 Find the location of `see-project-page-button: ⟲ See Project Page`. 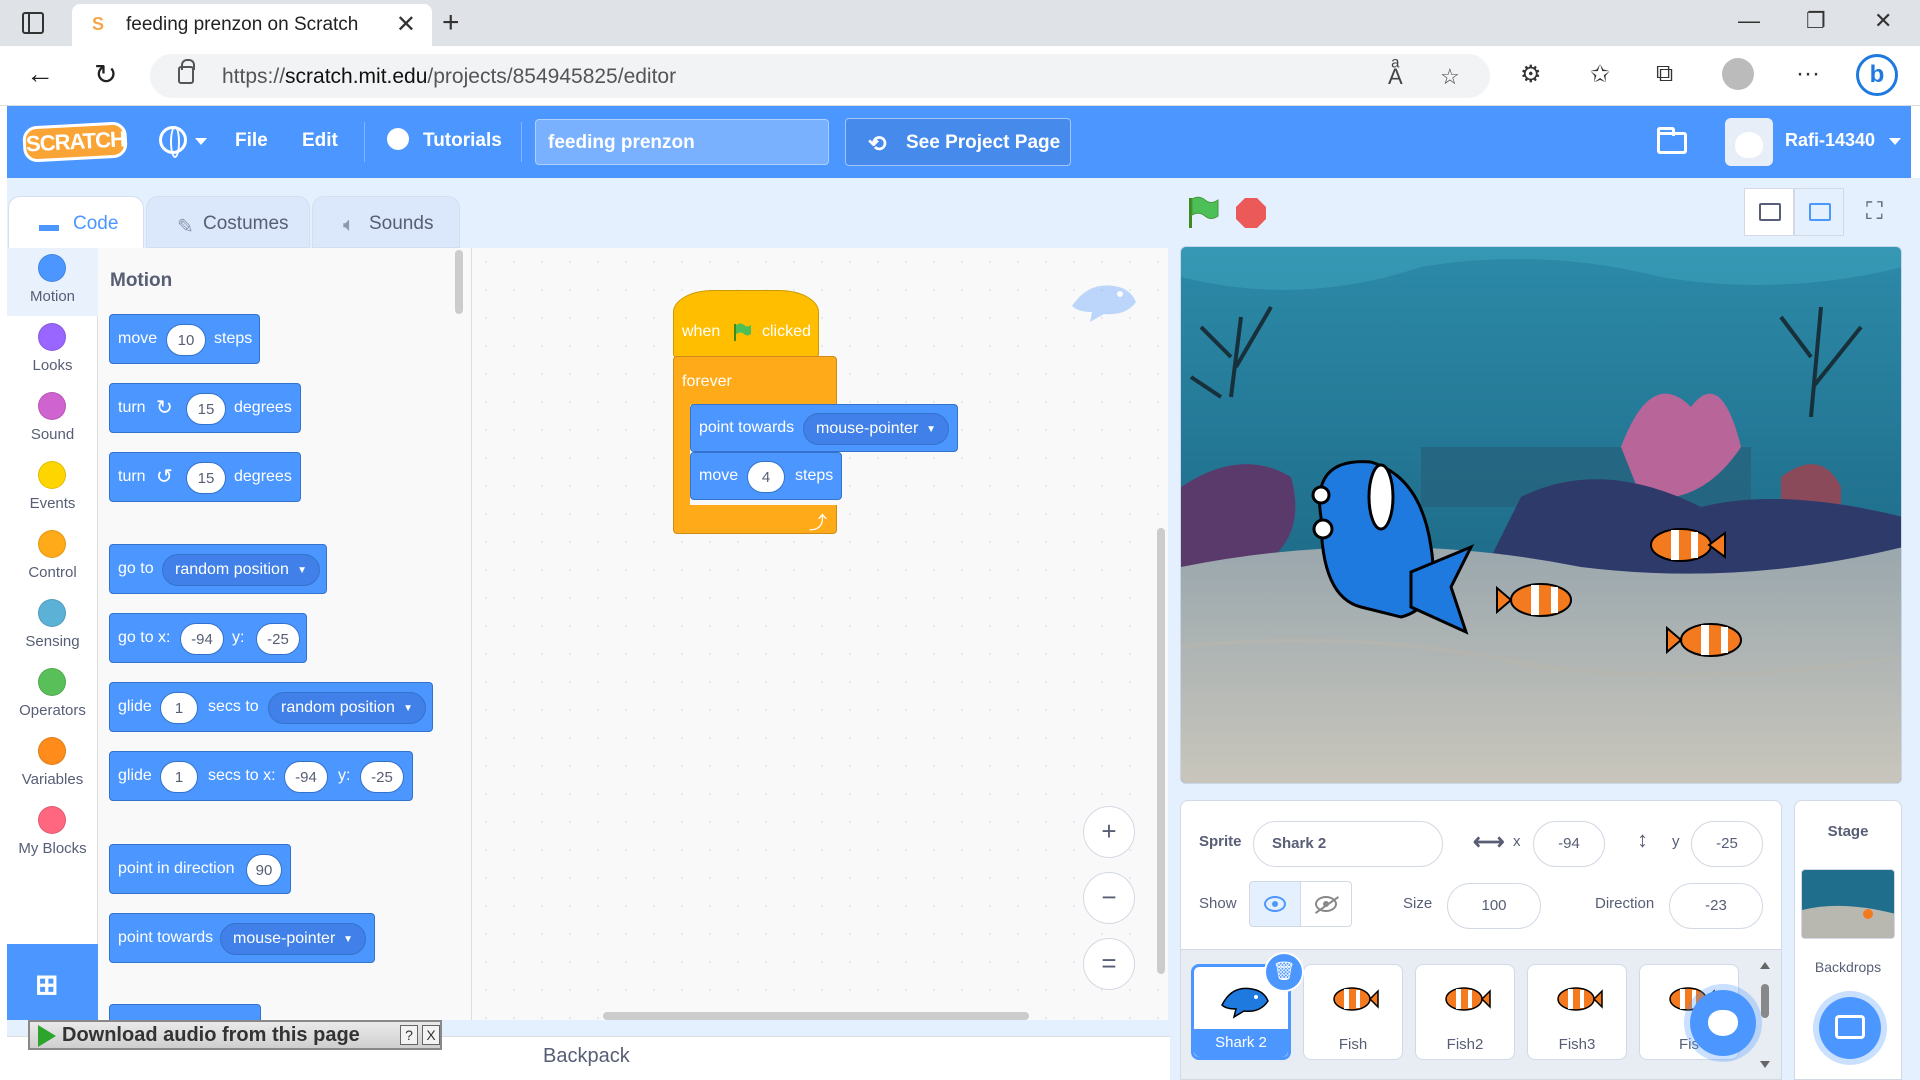

see-project-page-button: ⟲ See Project Page is located at coordinates (958, 142).